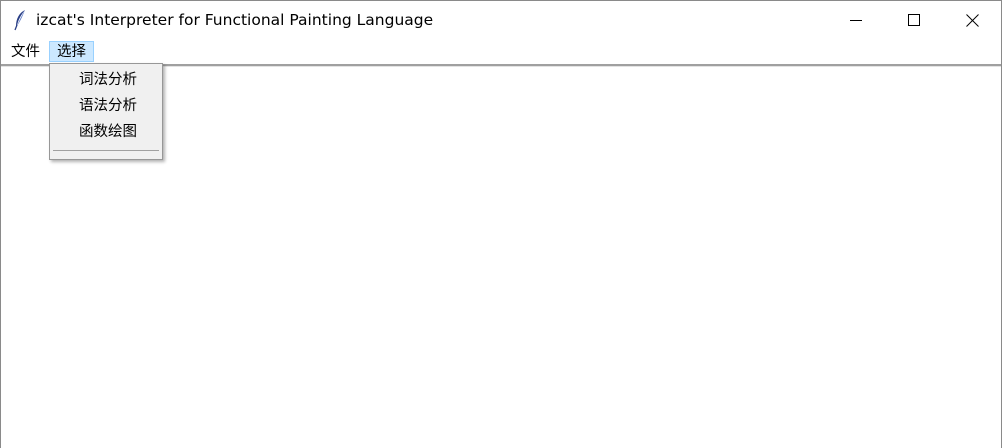 This screenshot has height=448, width=1002. I want to click on menu-select: 选择, so click(71, 51).